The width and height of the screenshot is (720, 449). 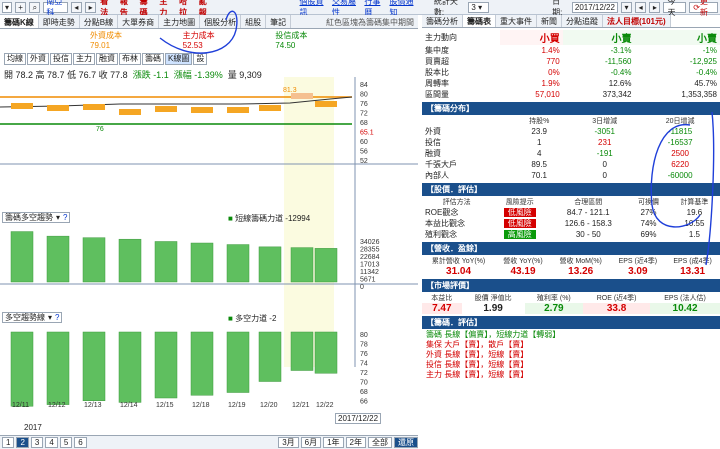 I want to click on add-icon: +, so click(x=21, y=7).